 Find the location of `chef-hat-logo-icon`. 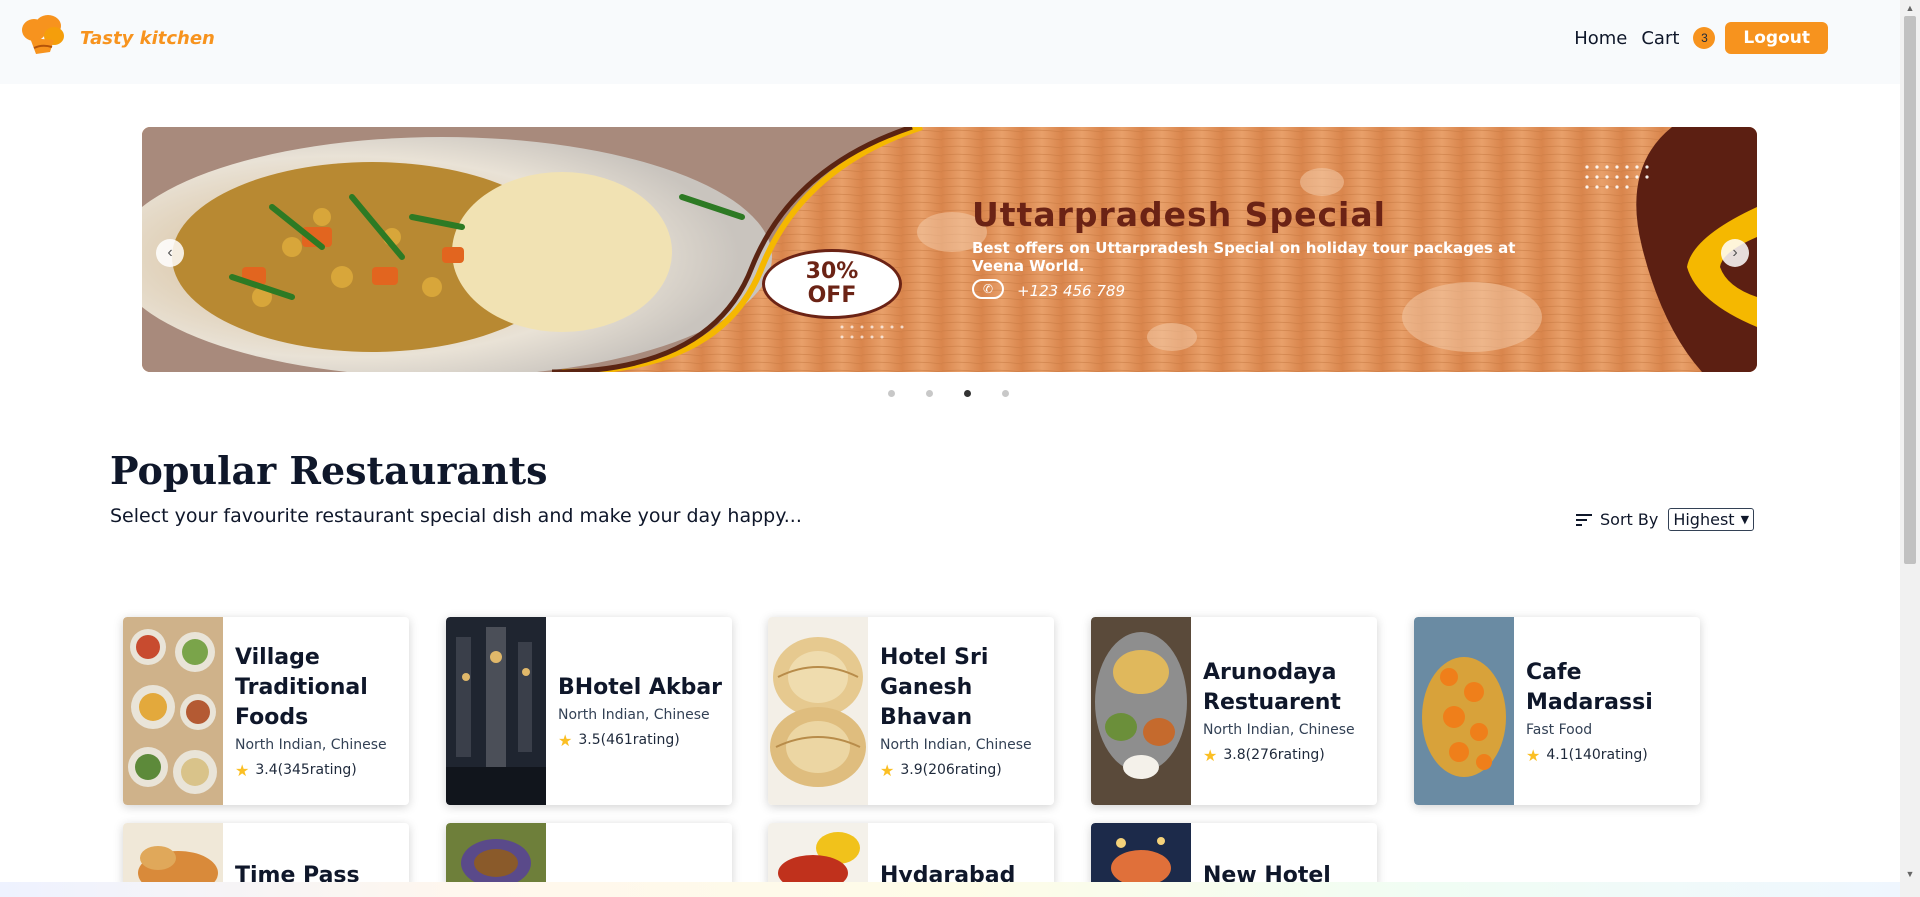

chef-hat-logo-icon is located at coordinates (43, 35).